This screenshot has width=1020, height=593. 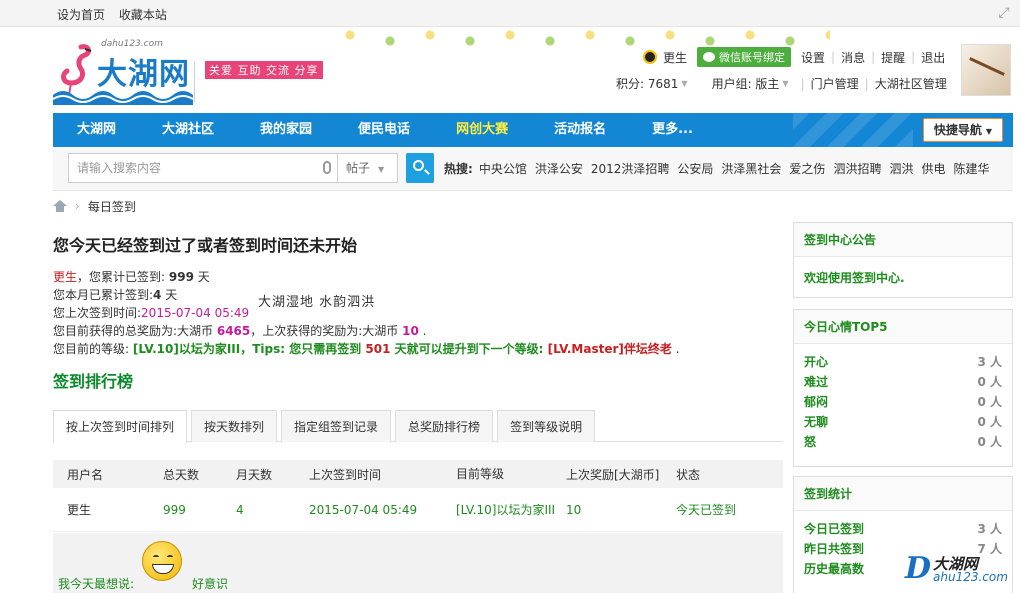 I want to click on expand-icon: ⤢, so click(x=1004, y=13).